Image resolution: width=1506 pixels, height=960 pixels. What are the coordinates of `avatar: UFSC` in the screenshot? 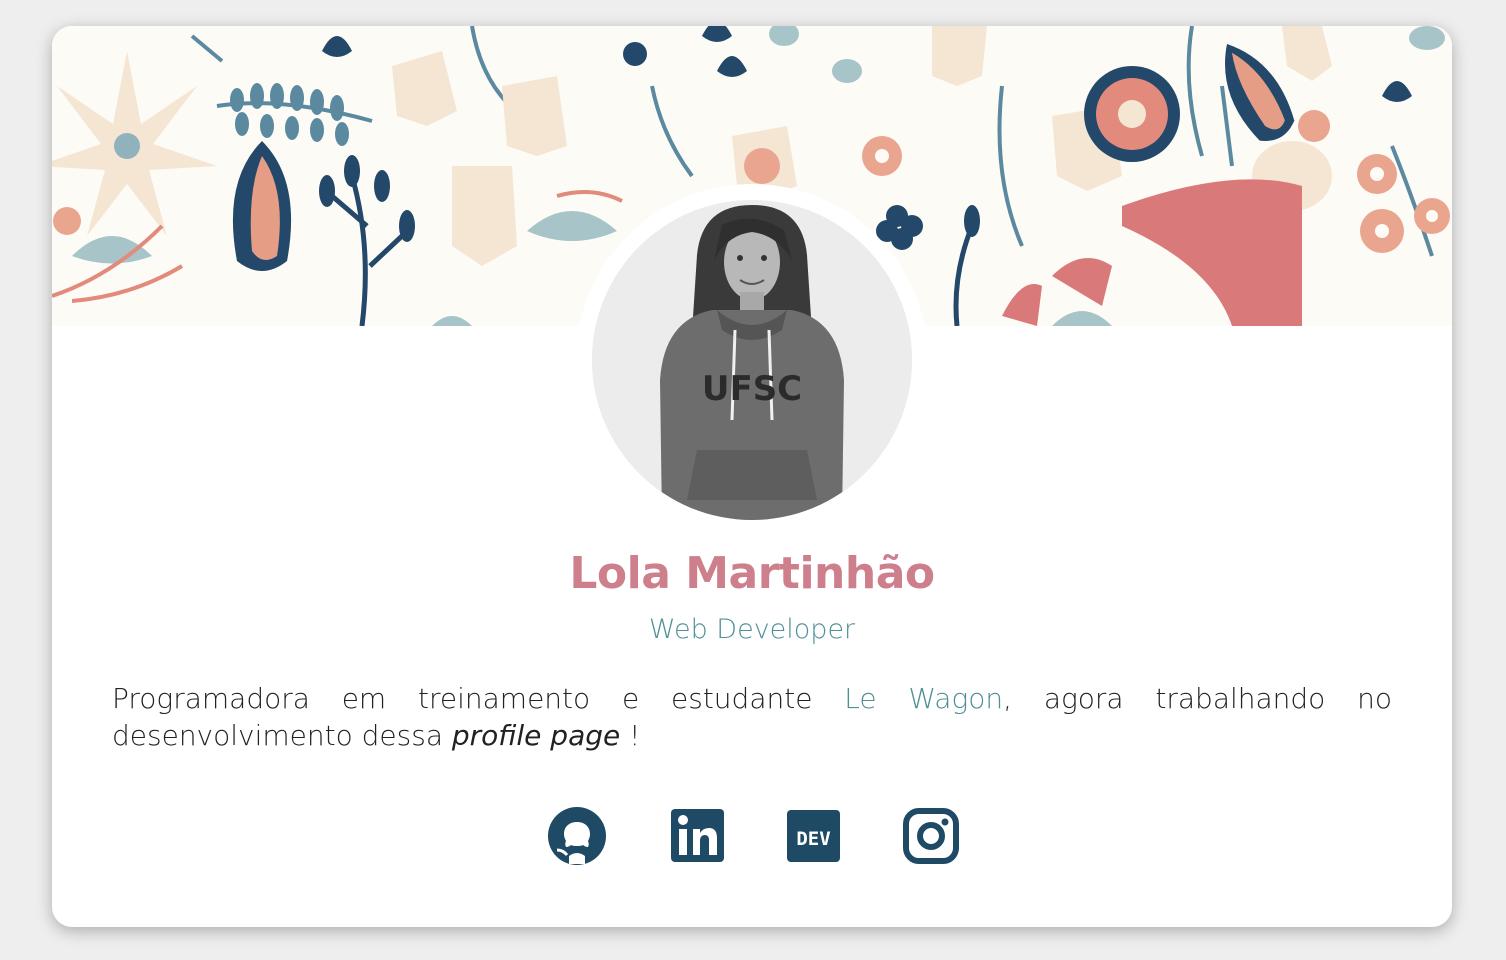 It's located at (752, 360).